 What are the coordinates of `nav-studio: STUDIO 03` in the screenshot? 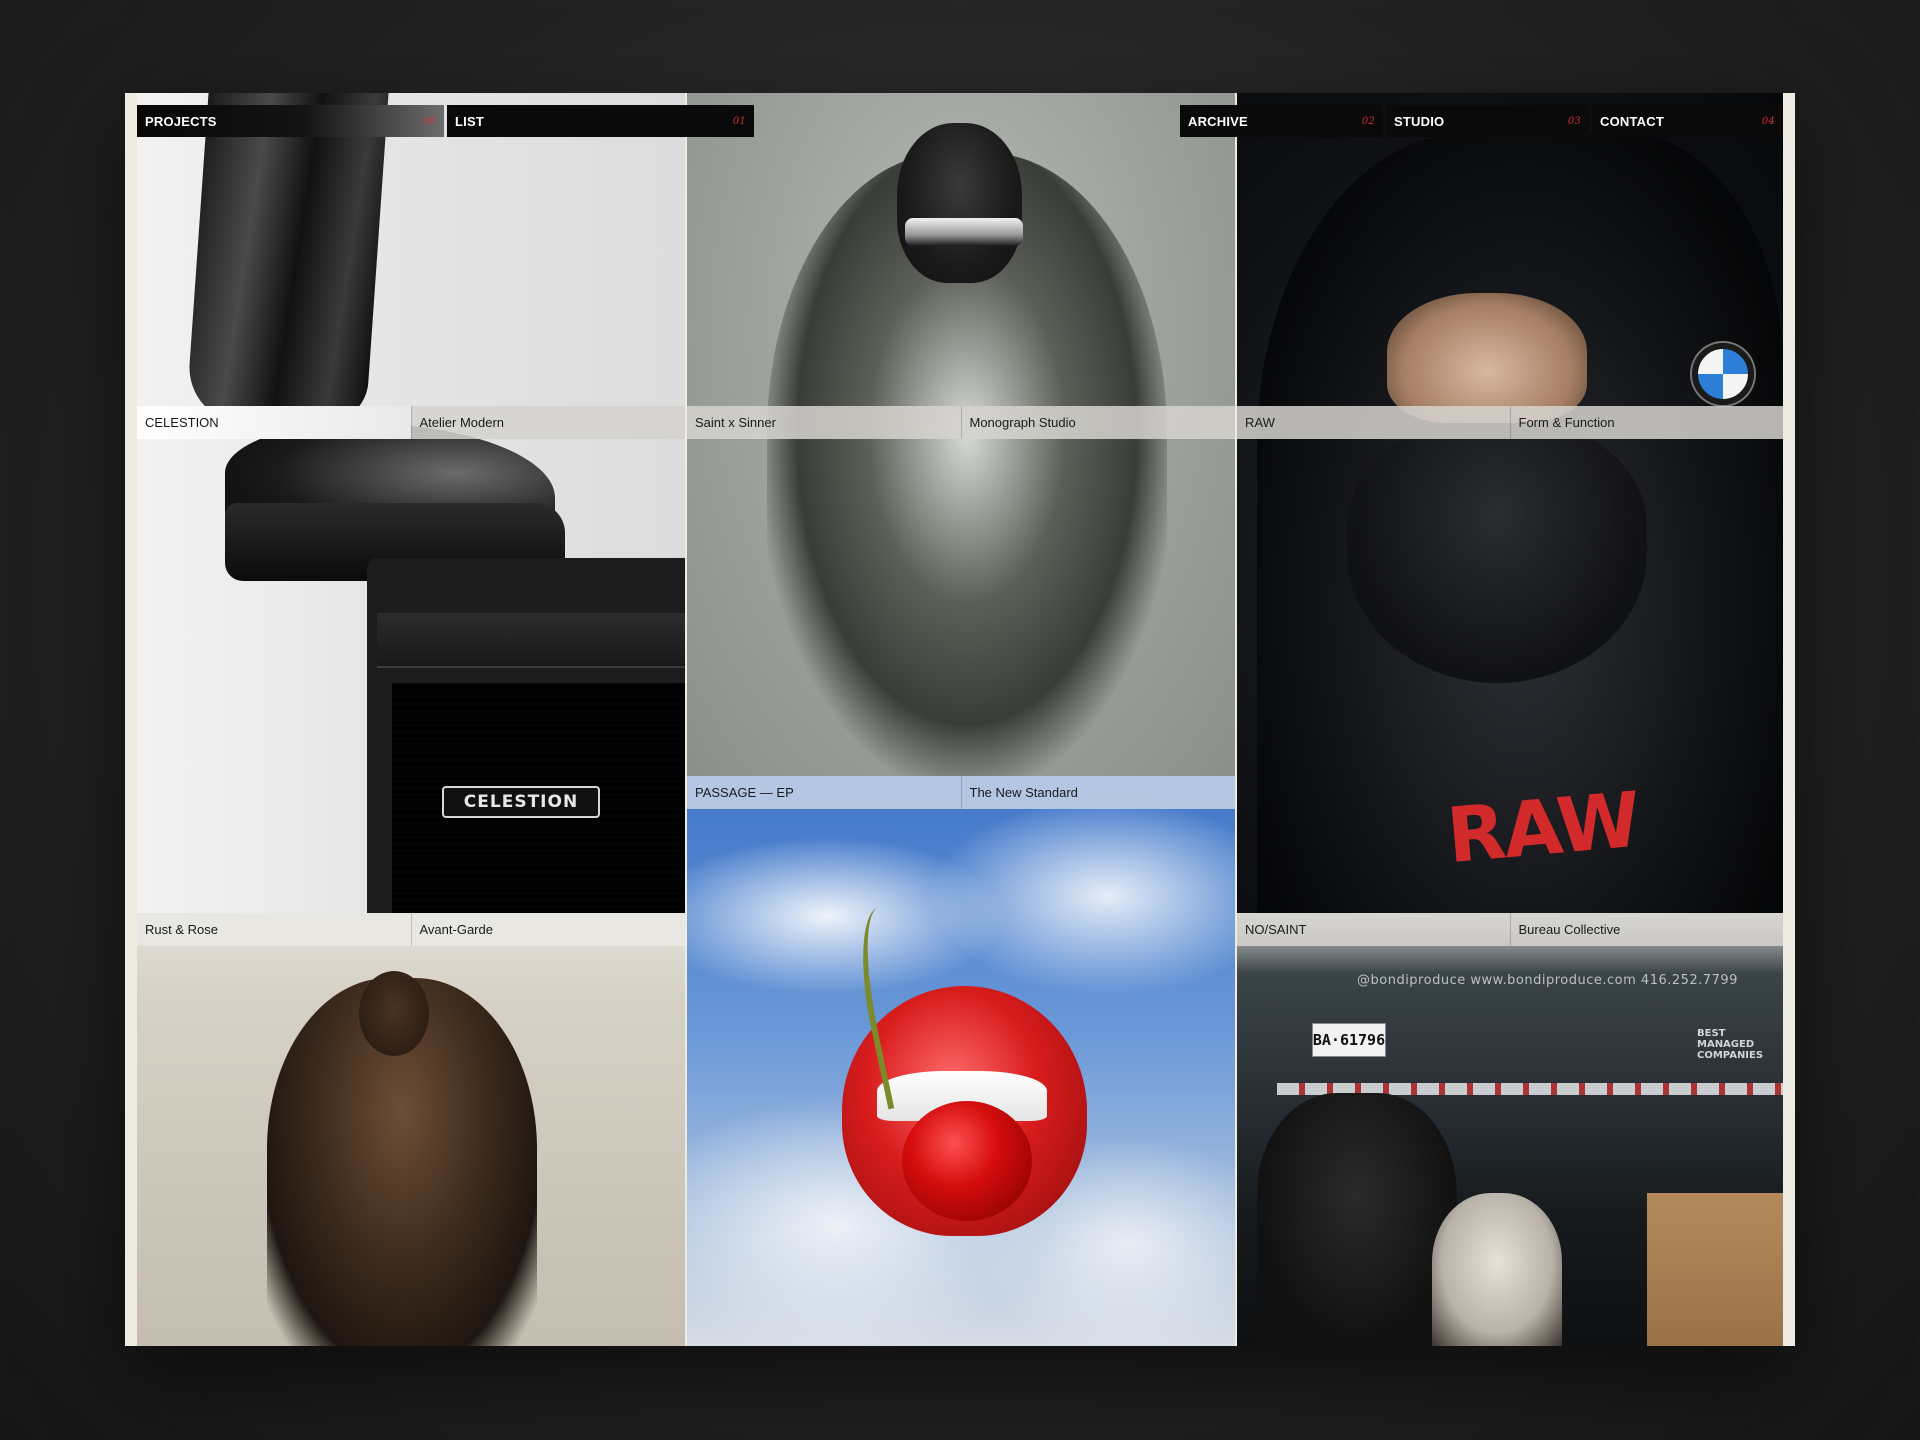 It's located at (1487, 121).